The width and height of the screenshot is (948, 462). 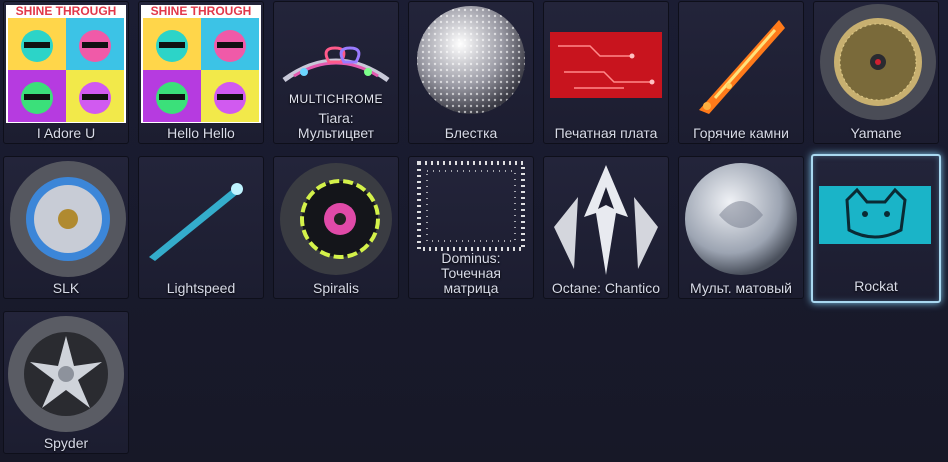 I want to click on item-name: Блестка, so click(x=471, y=133).